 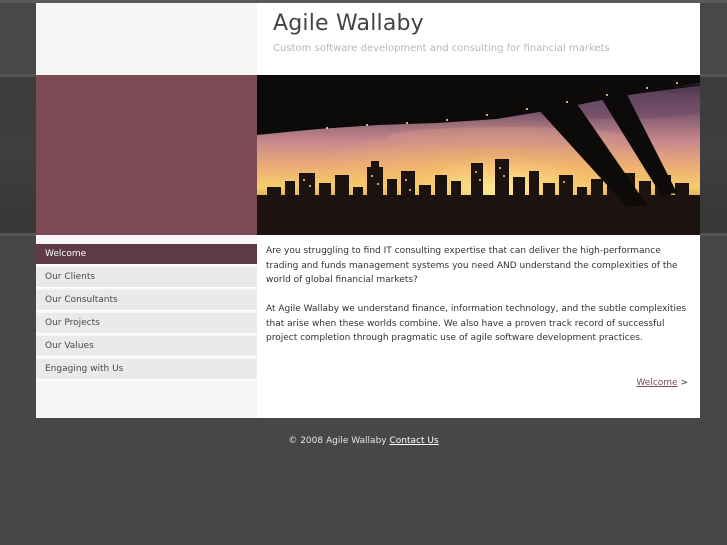 I want to click on next-page-link-container: Welcome >, so click(x=662, y=383).